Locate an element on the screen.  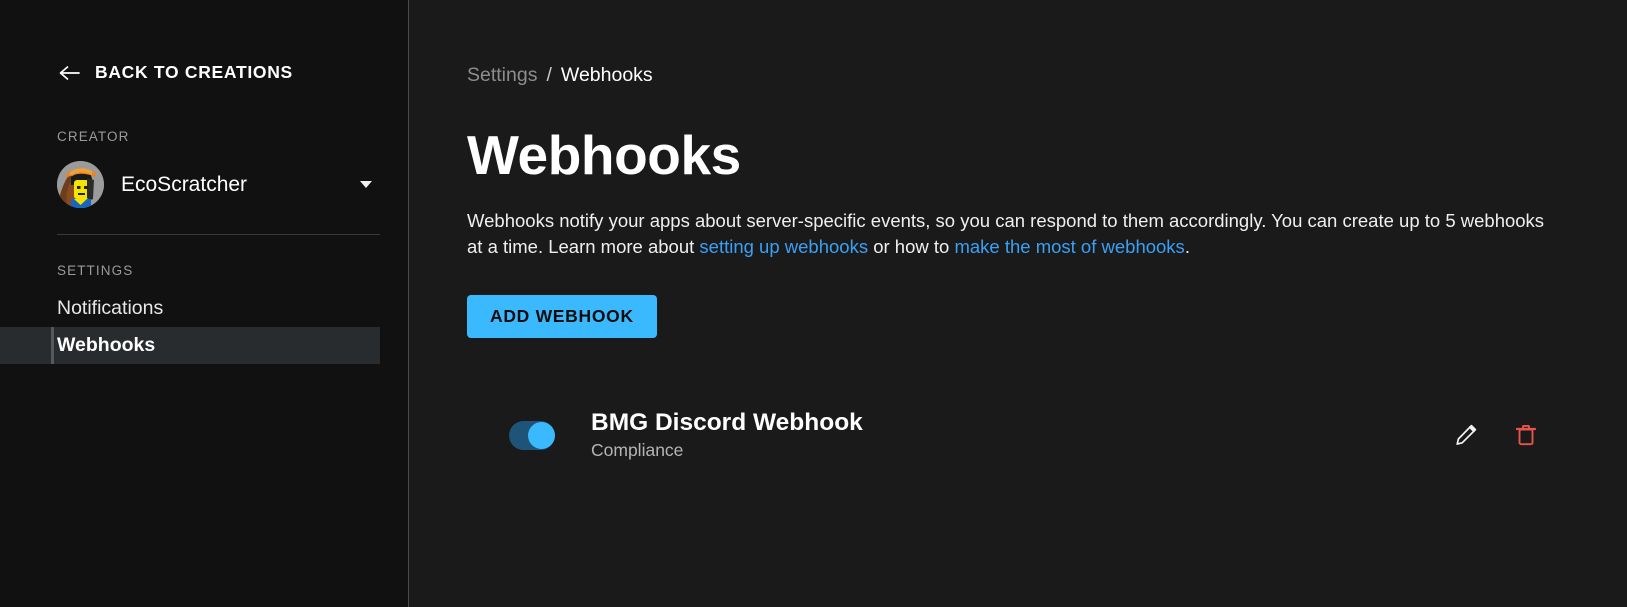
delete-webhook-button is located at coordinates (1526, 435).